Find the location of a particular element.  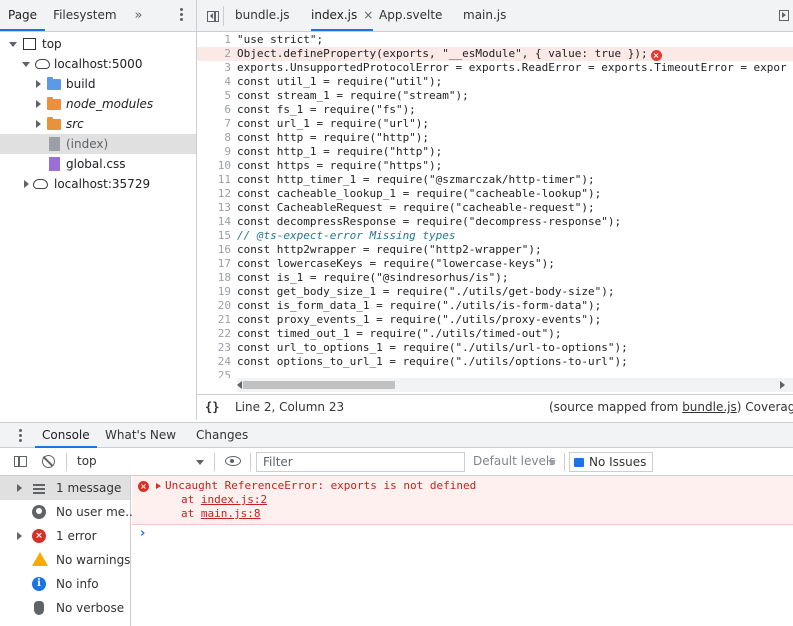

tree-item-localhost-5000: localhost:5000 is located at coordinates (98, 64).